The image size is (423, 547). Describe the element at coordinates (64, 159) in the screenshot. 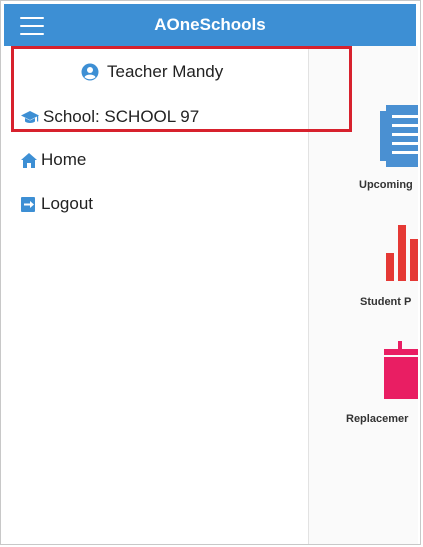

I see `drawer-item-label: Home` at that location.